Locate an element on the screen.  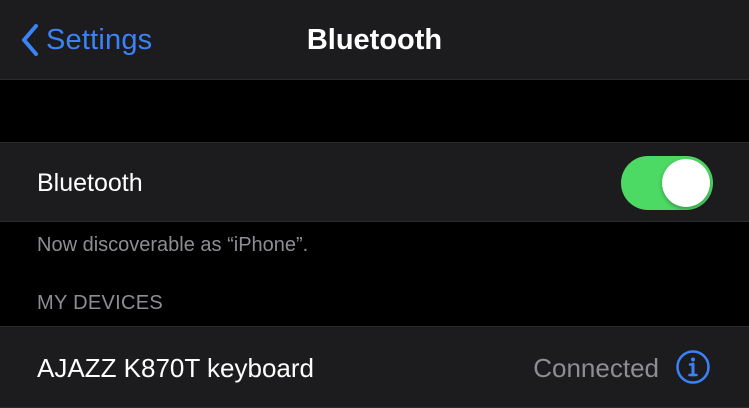
toggle-knob is located at coordinates (686, 183).